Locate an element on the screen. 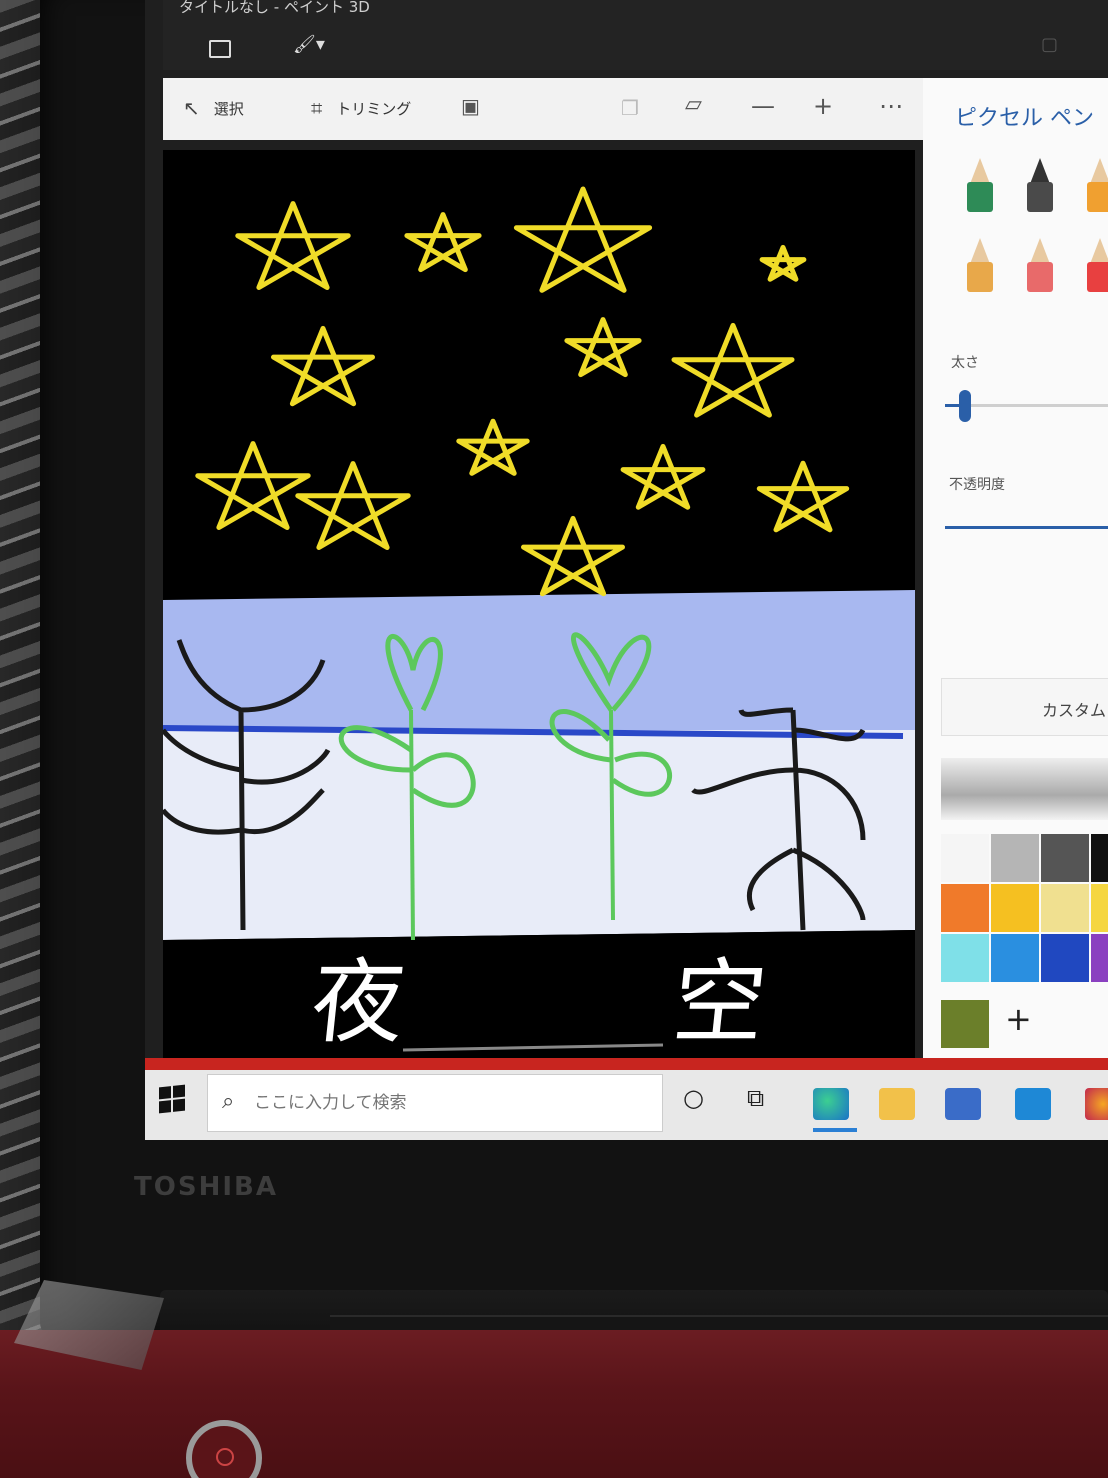 The width and height of the screenshot is (1108, 1478). custom-color-button: カスタム is located at coordinates (1024, 707).